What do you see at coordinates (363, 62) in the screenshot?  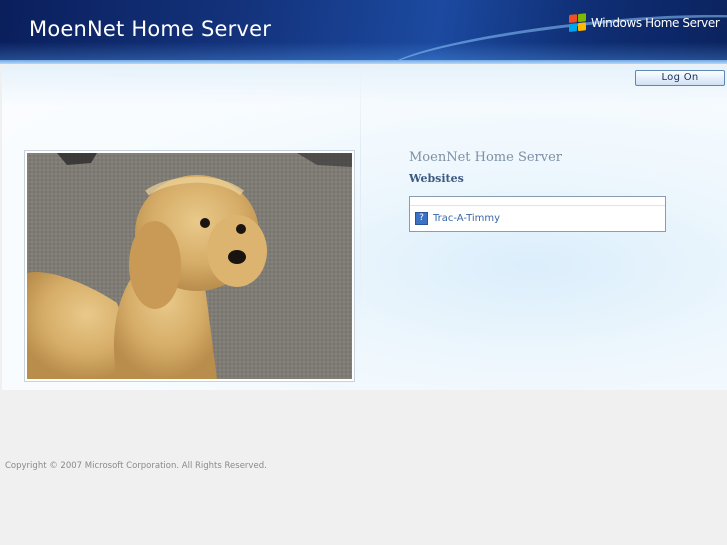 I see `header-divider` at bounding box center [363, 62].